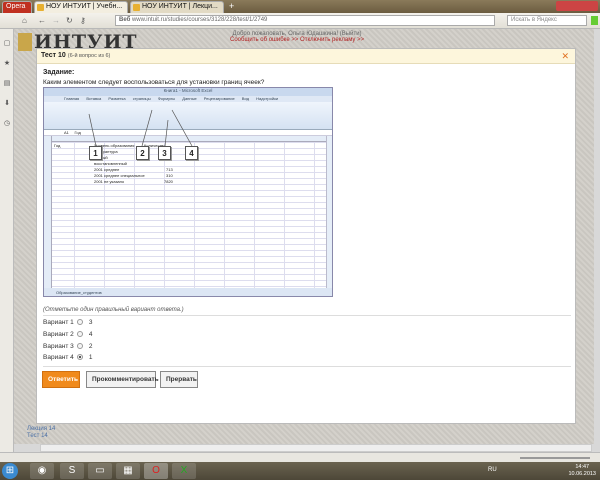 This screenshot has width=600, height=480. I want to click on explorer-icon: ▭, so click(100, 471).